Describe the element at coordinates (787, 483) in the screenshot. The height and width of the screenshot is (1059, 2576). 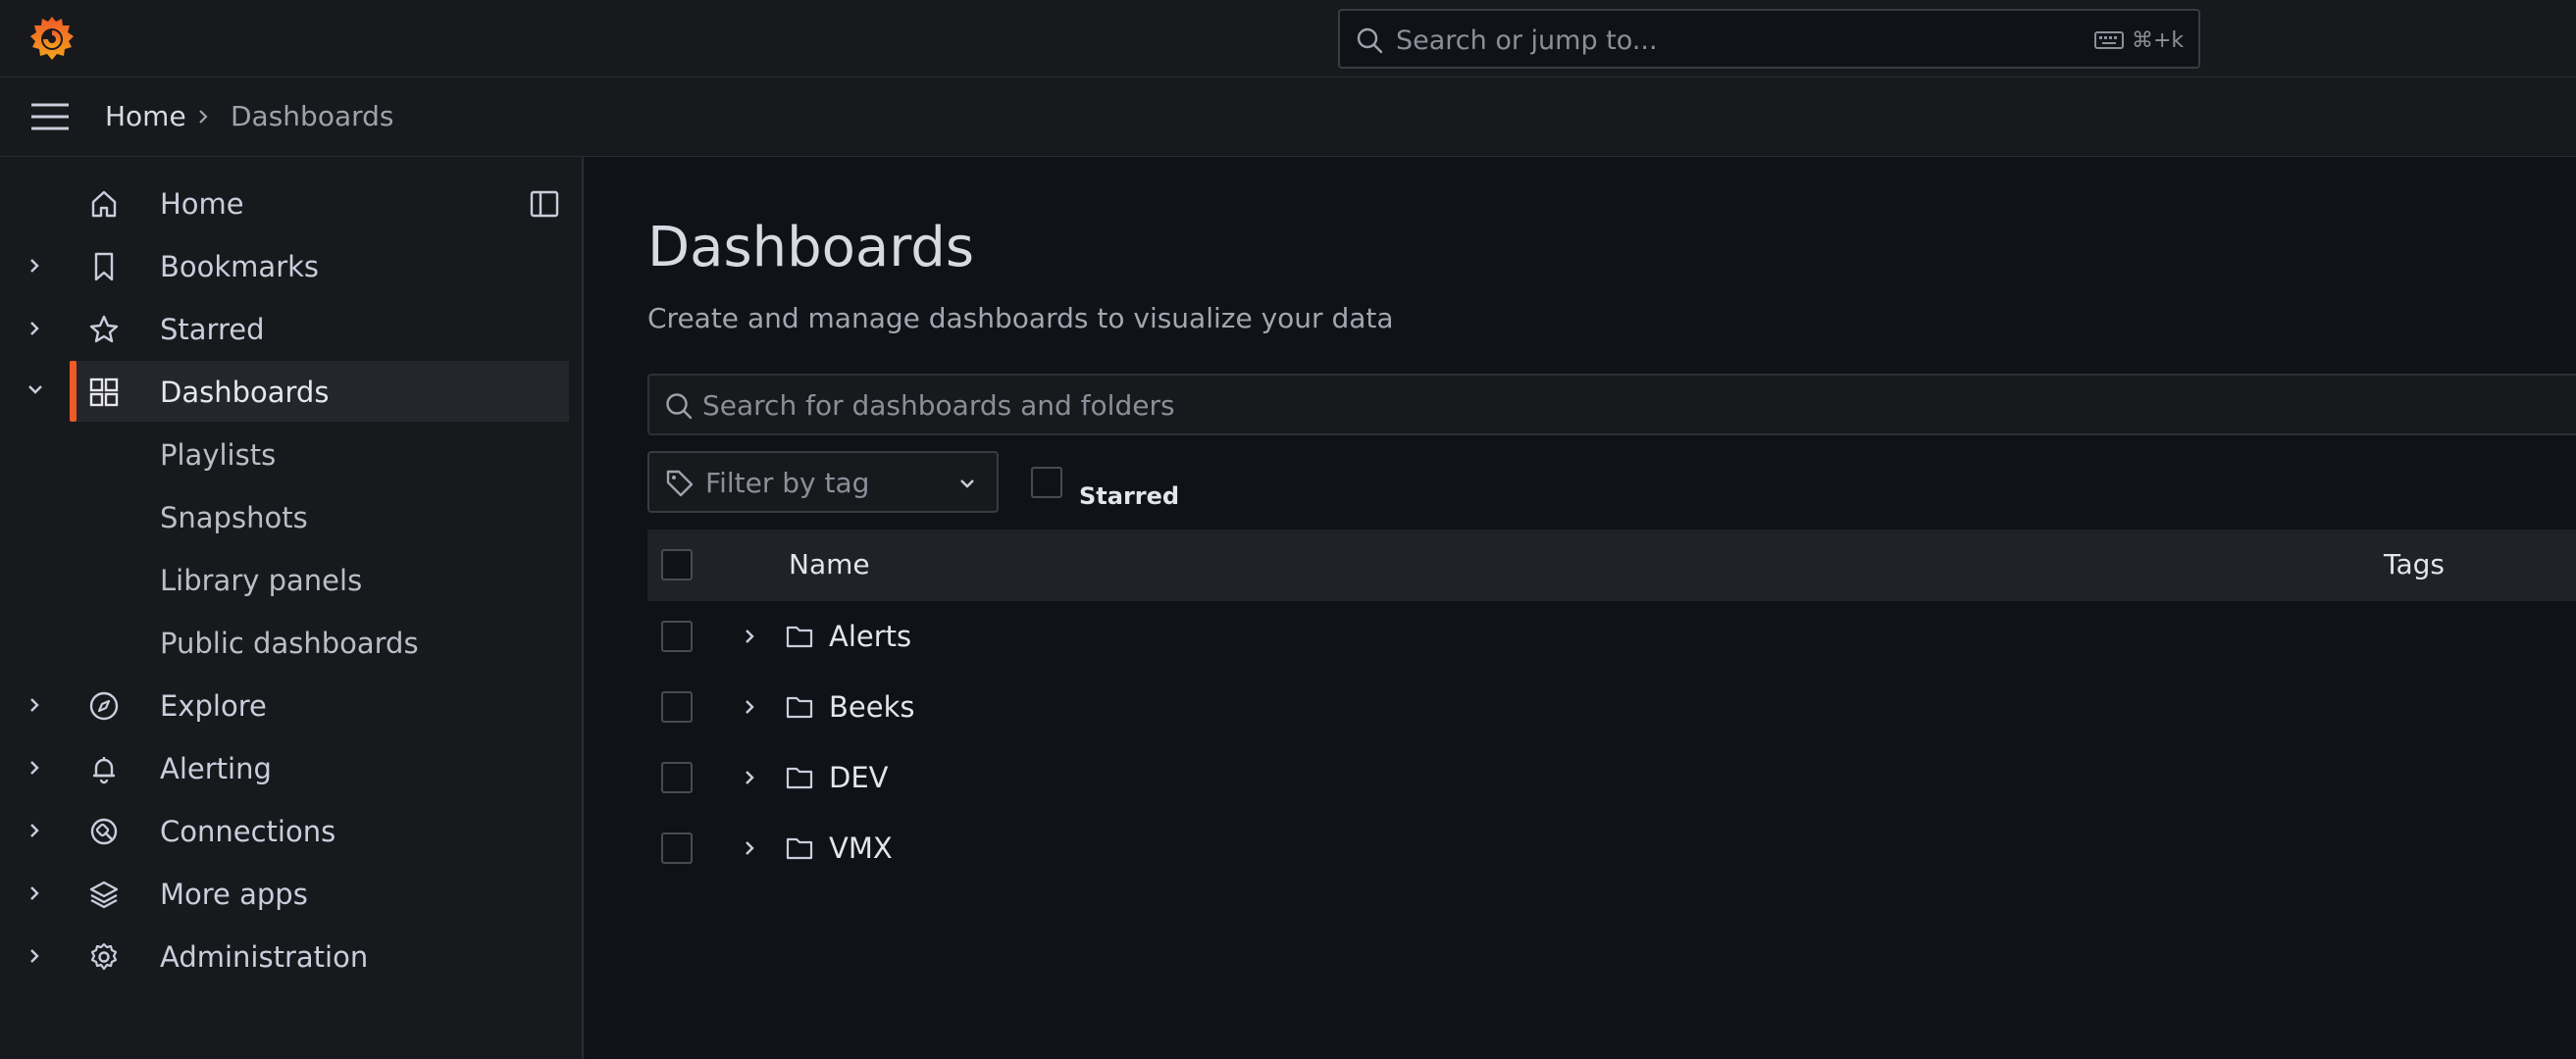
I see `tag-filter-placeholder: Filter by tag` at that location.